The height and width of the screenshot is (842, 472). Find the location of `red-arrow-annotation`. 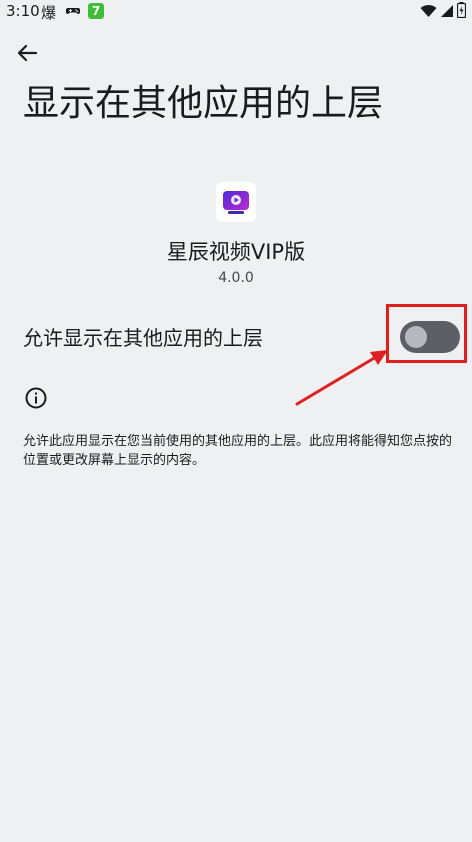

red-arrow-annotation is located at coordinates (341, 378).